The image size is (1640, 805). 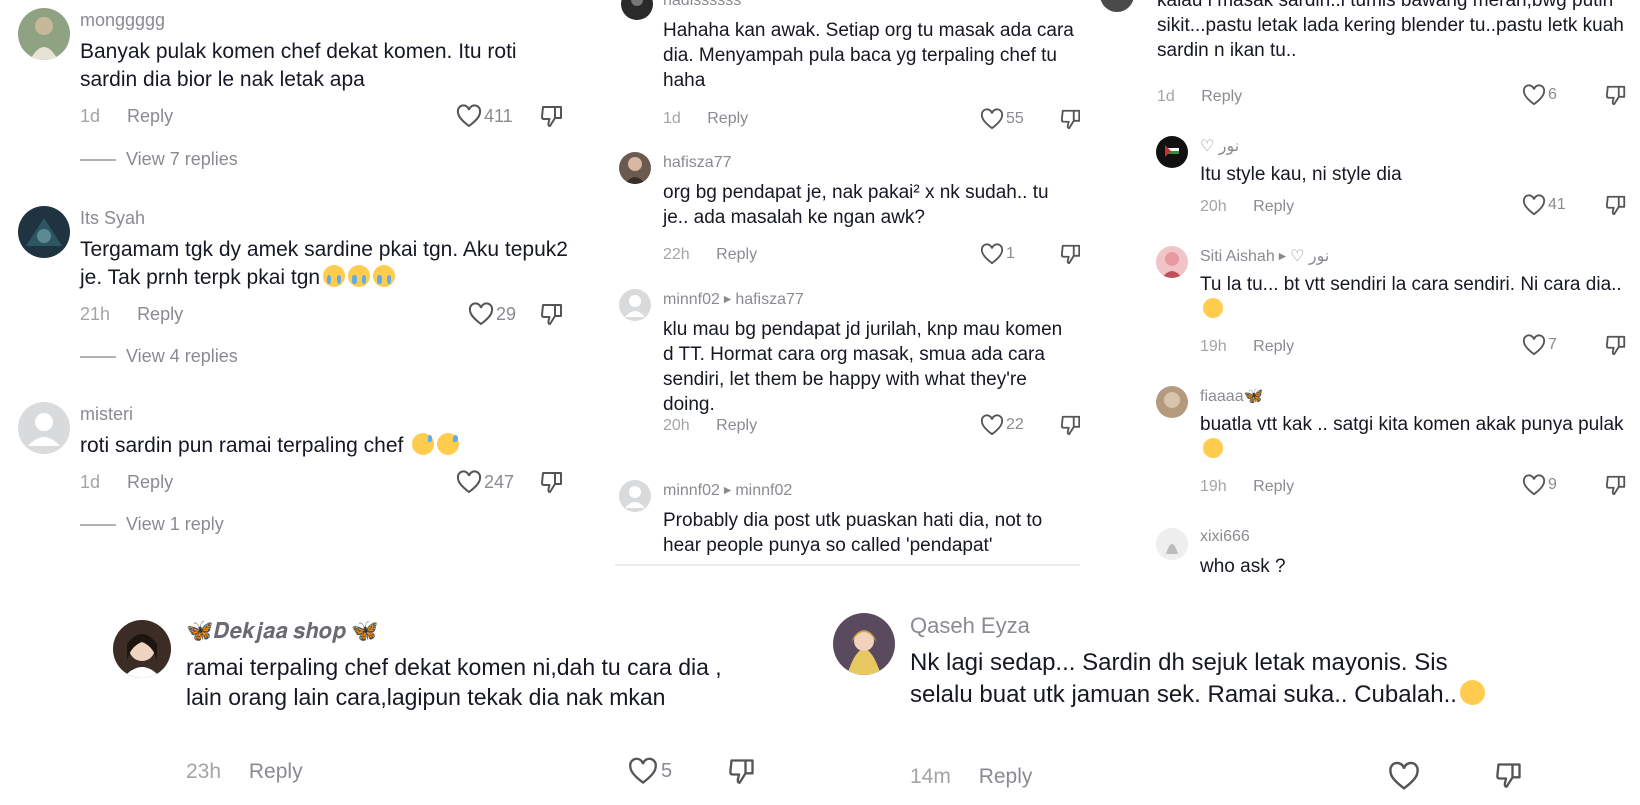 What do you see at coordinates (676, 254) in the screenshot?
I see `comment-time: 22h` at bounding box center [676, 254].